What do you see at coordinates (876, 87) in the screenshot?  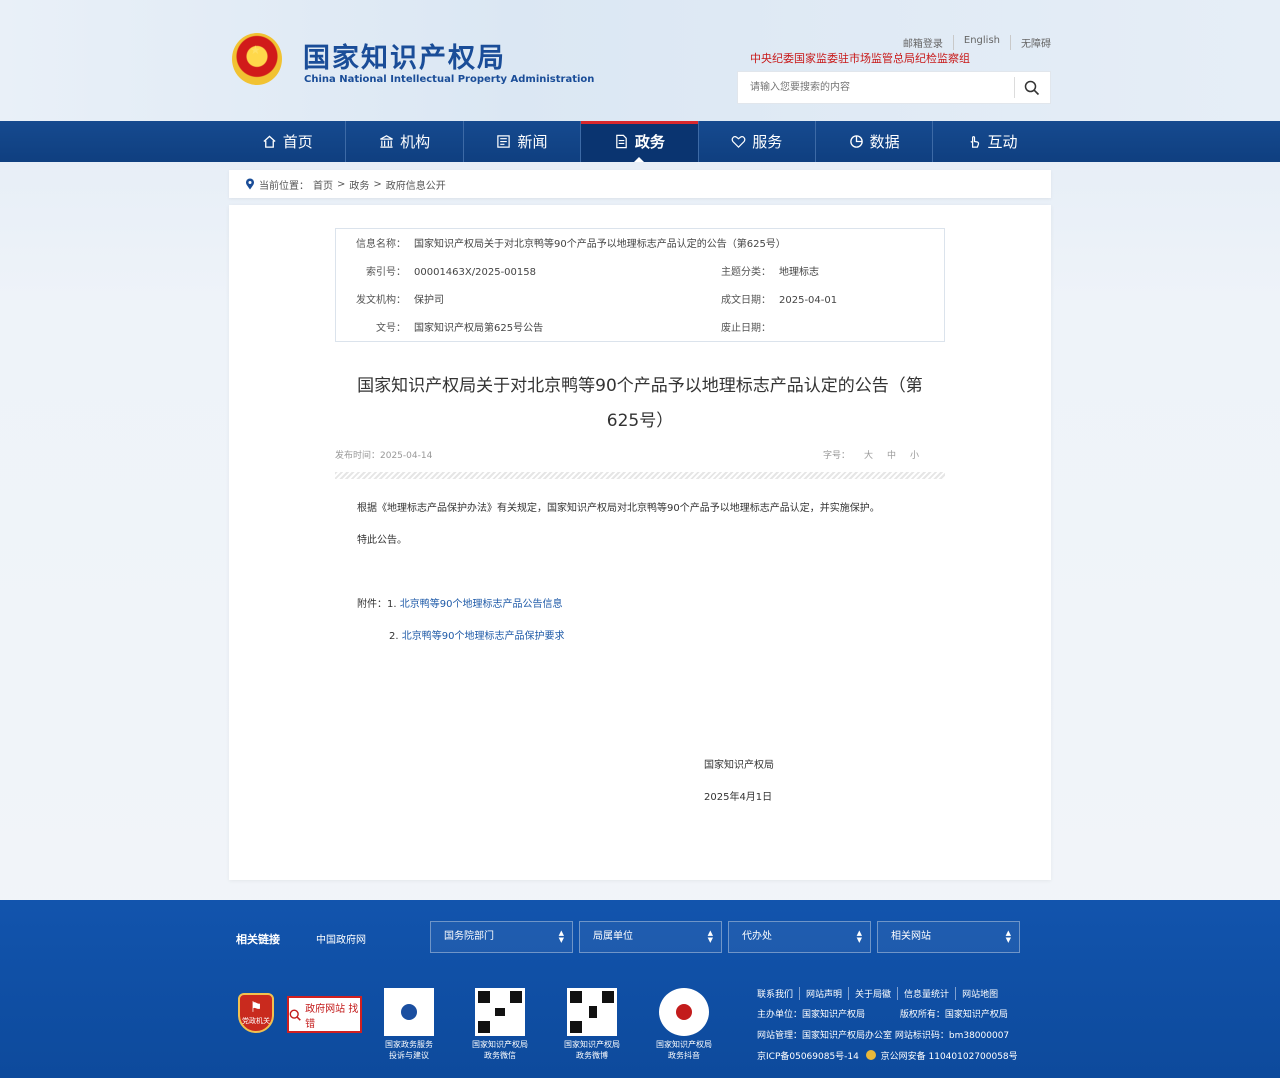 I see `search-input` at bounding box center [876, 87].